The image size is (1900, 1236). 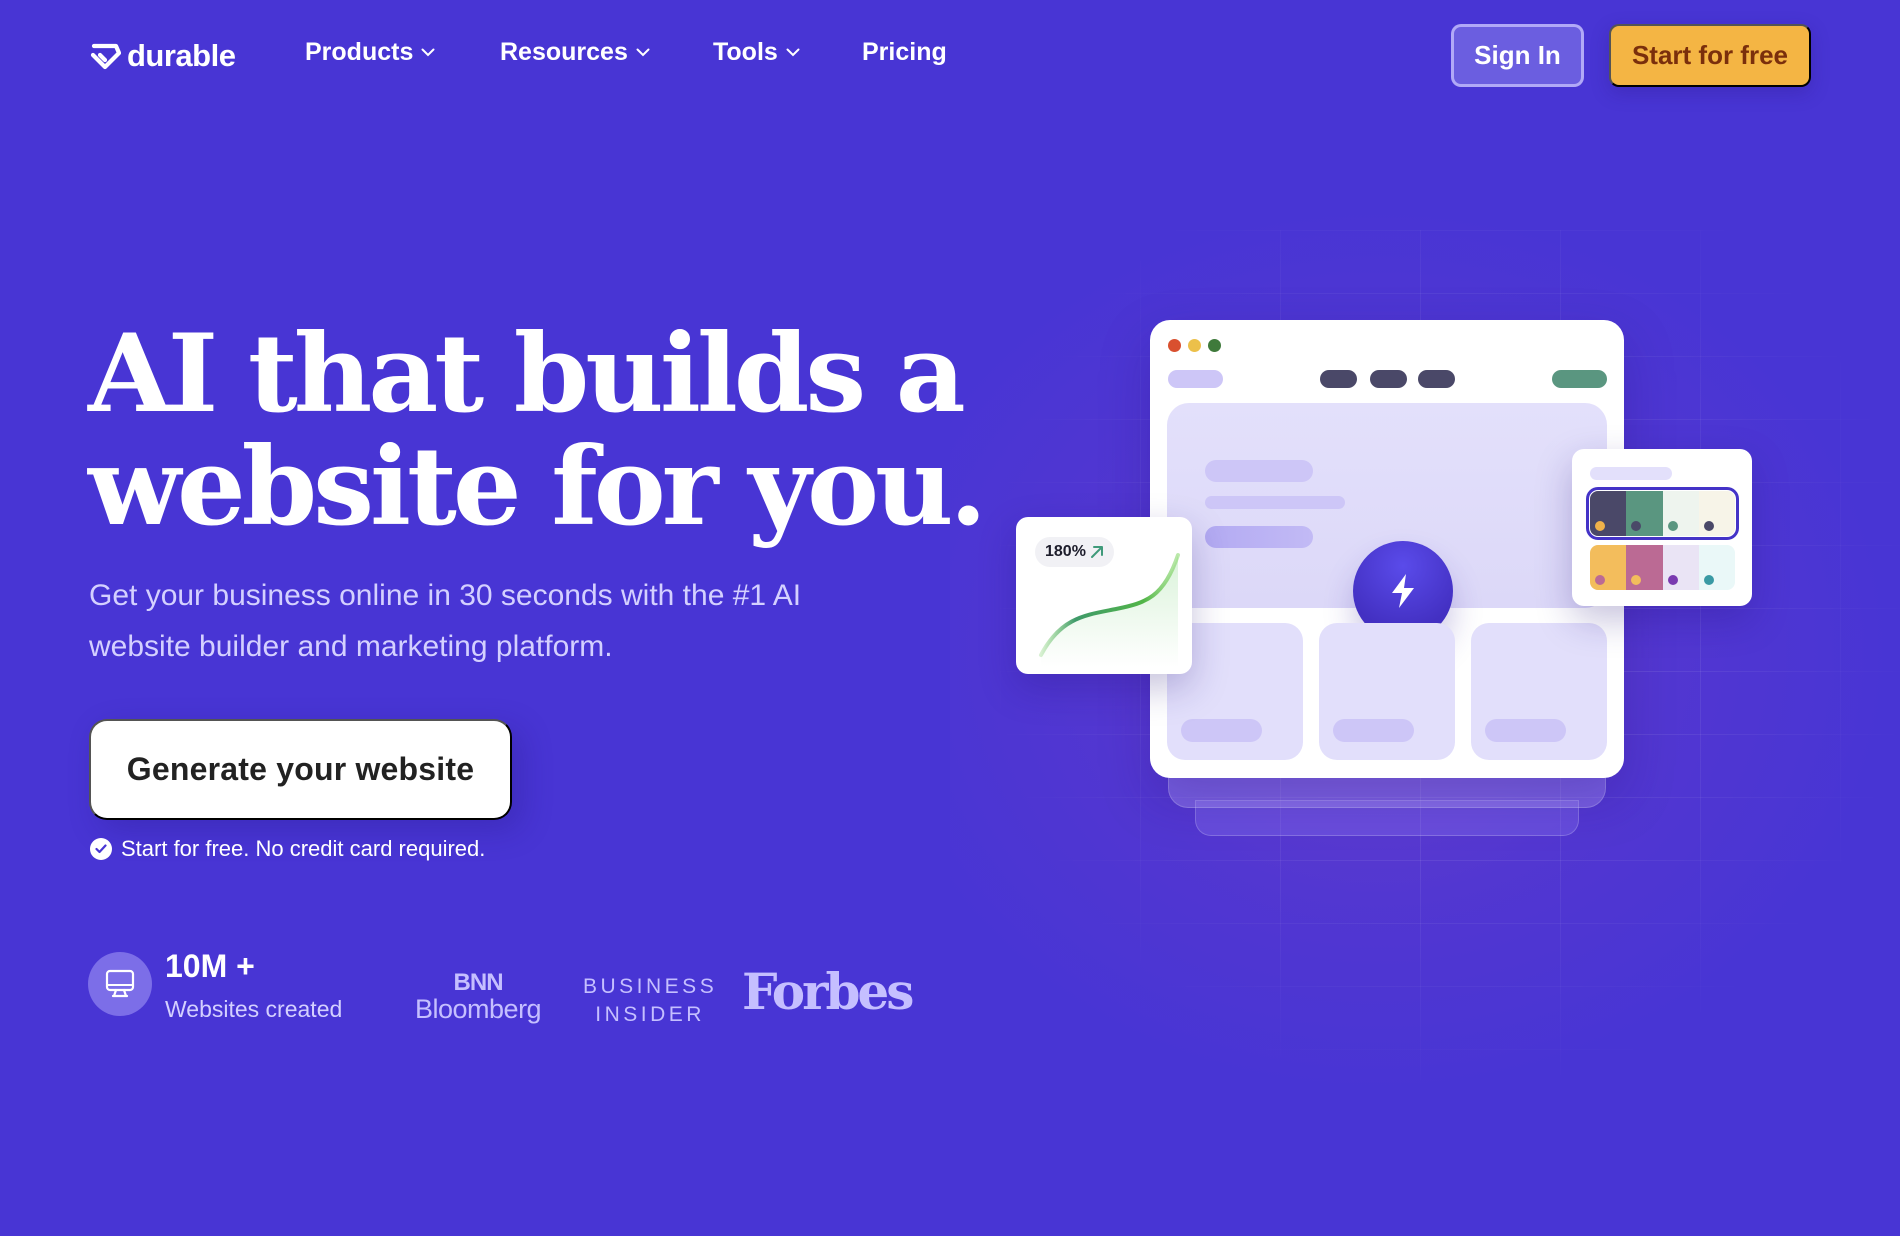 I want to click on website-preview-illustration, so click(x=1387, y=549).